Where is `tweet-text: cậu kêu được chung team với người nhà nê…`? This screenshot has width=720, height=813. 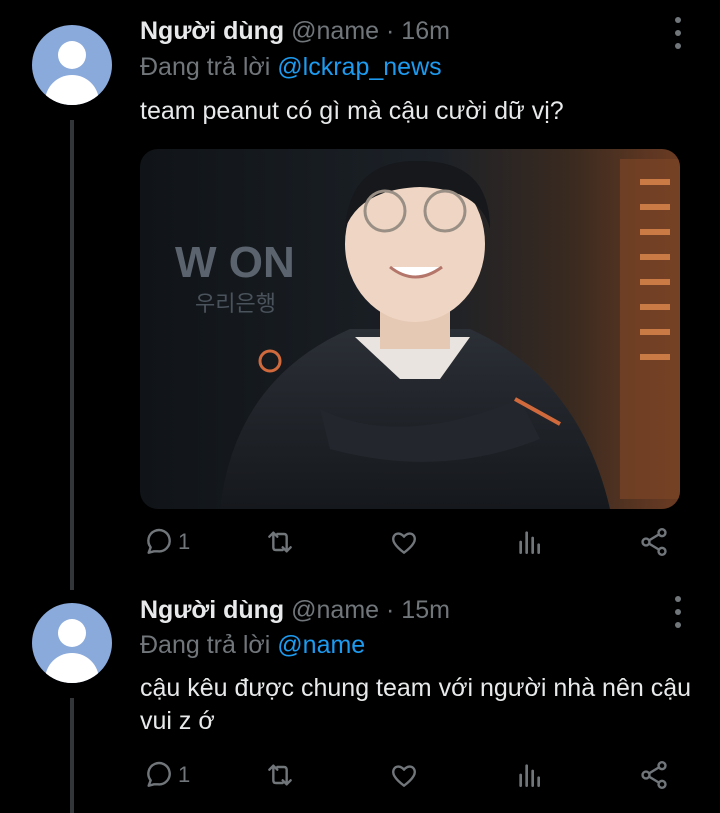
tweet-text: cậu kêu được chung team với người nhà nê… is located at coordinates (416, 704).